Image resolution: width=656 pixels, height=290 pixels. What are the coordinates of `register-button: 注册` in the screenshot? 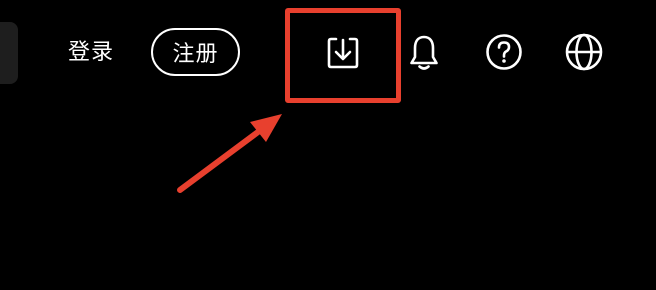 It's located at (195, 52).